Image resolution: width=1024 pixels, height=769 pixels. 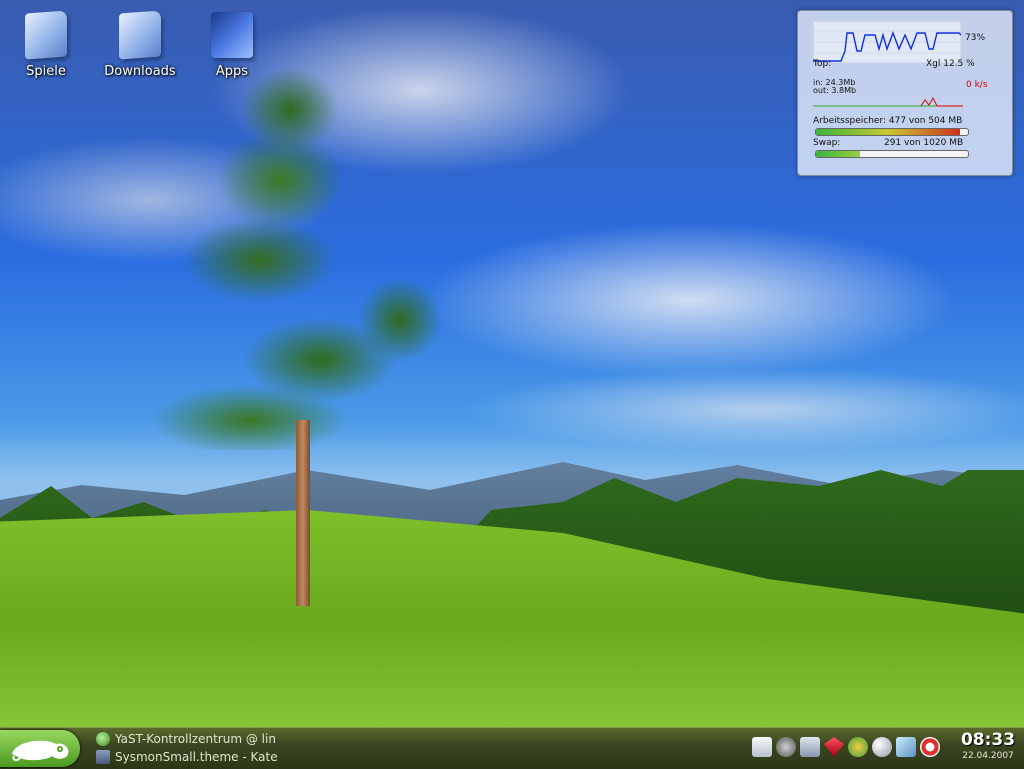 I want to click on net-rate: 0 k/s, so click(x=977, y=85).